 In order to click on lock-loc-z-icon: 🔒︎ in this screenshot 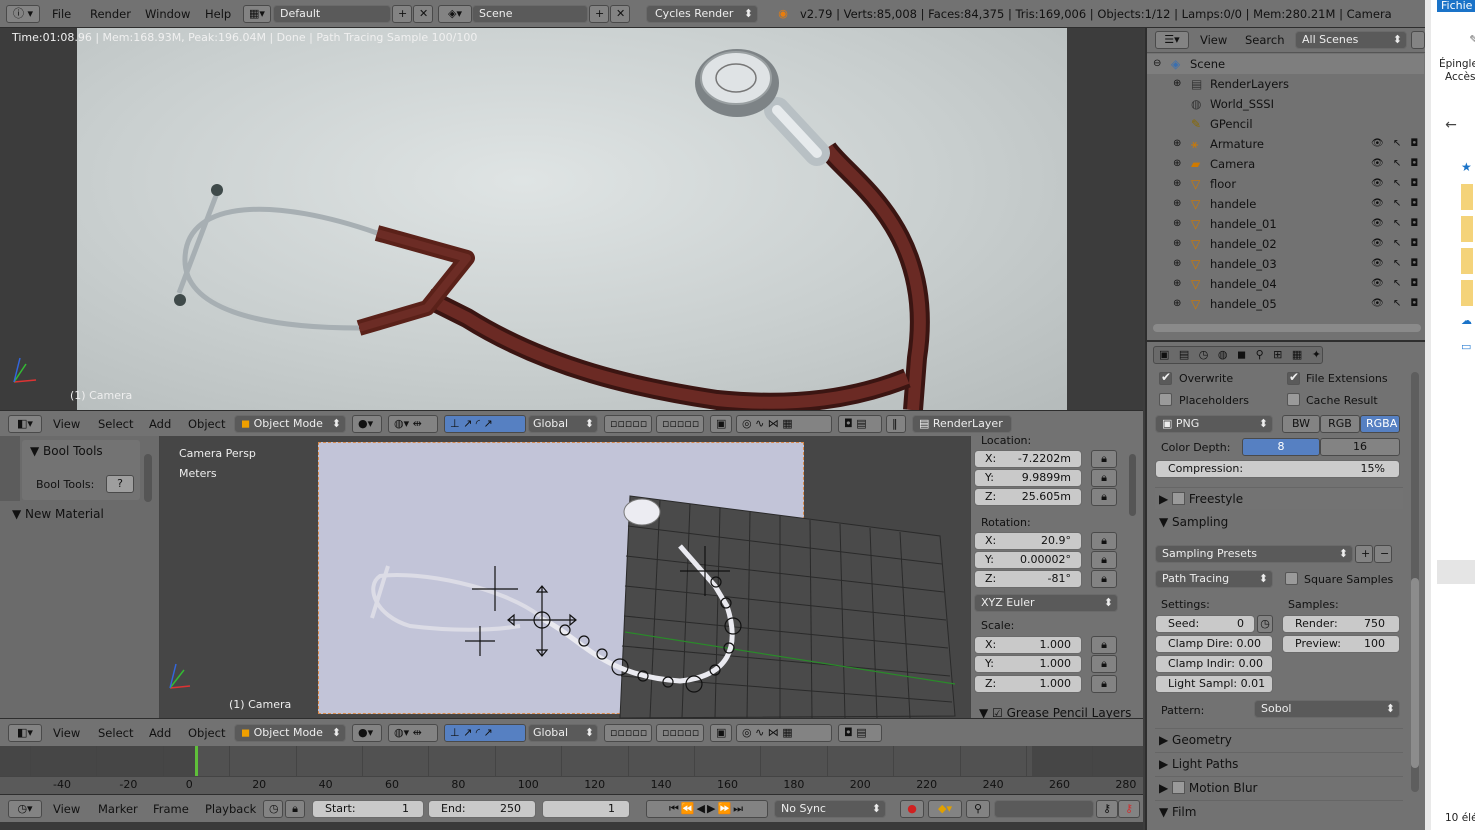, I will do `click(1104, 497)`.